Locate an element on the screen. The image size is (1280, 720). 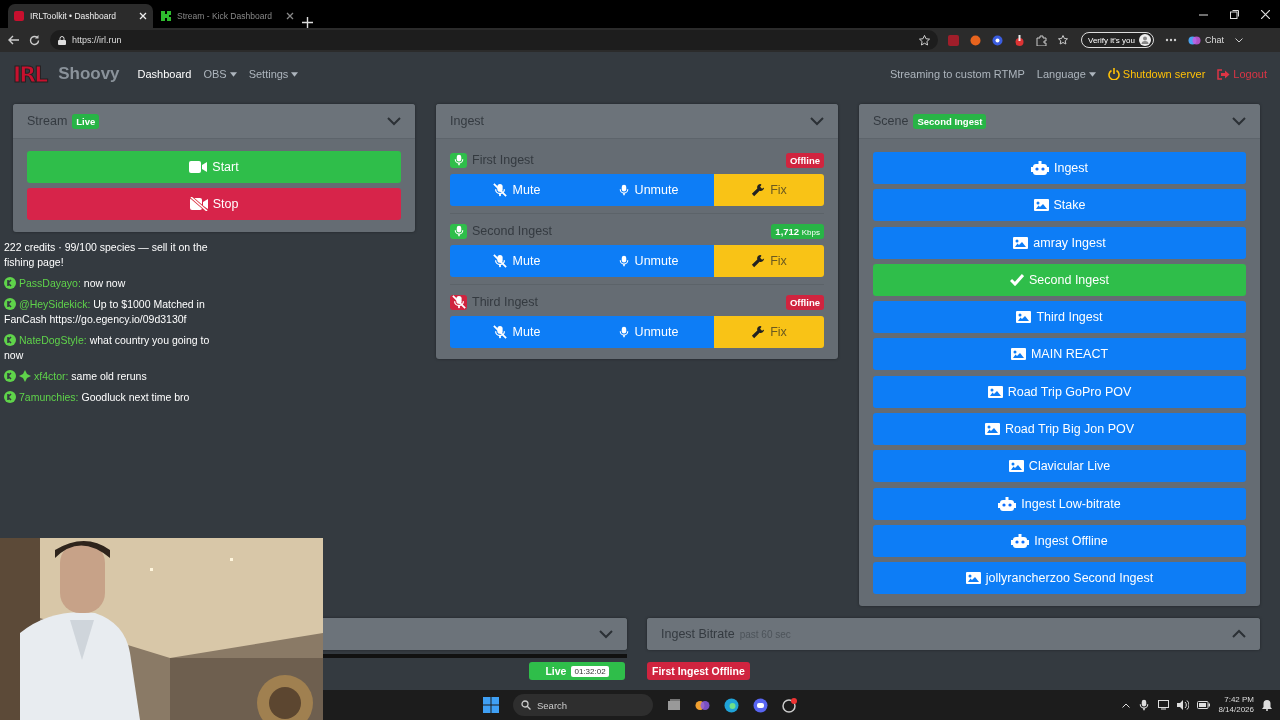
start-button: Start is located at coordinates (214, 167).